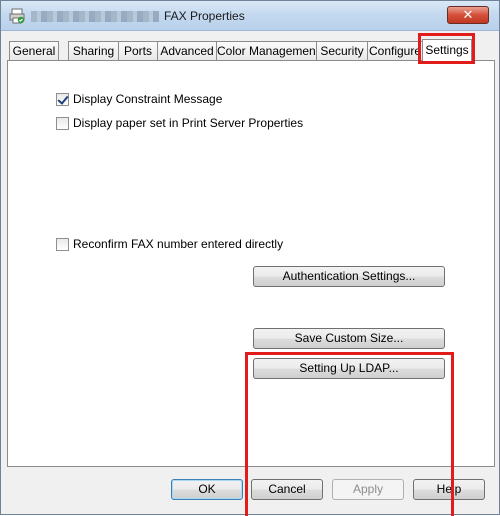  Describe the element at coordinates (138, 51) in the screenshot. I see `tab-ports: Ports` at that location.